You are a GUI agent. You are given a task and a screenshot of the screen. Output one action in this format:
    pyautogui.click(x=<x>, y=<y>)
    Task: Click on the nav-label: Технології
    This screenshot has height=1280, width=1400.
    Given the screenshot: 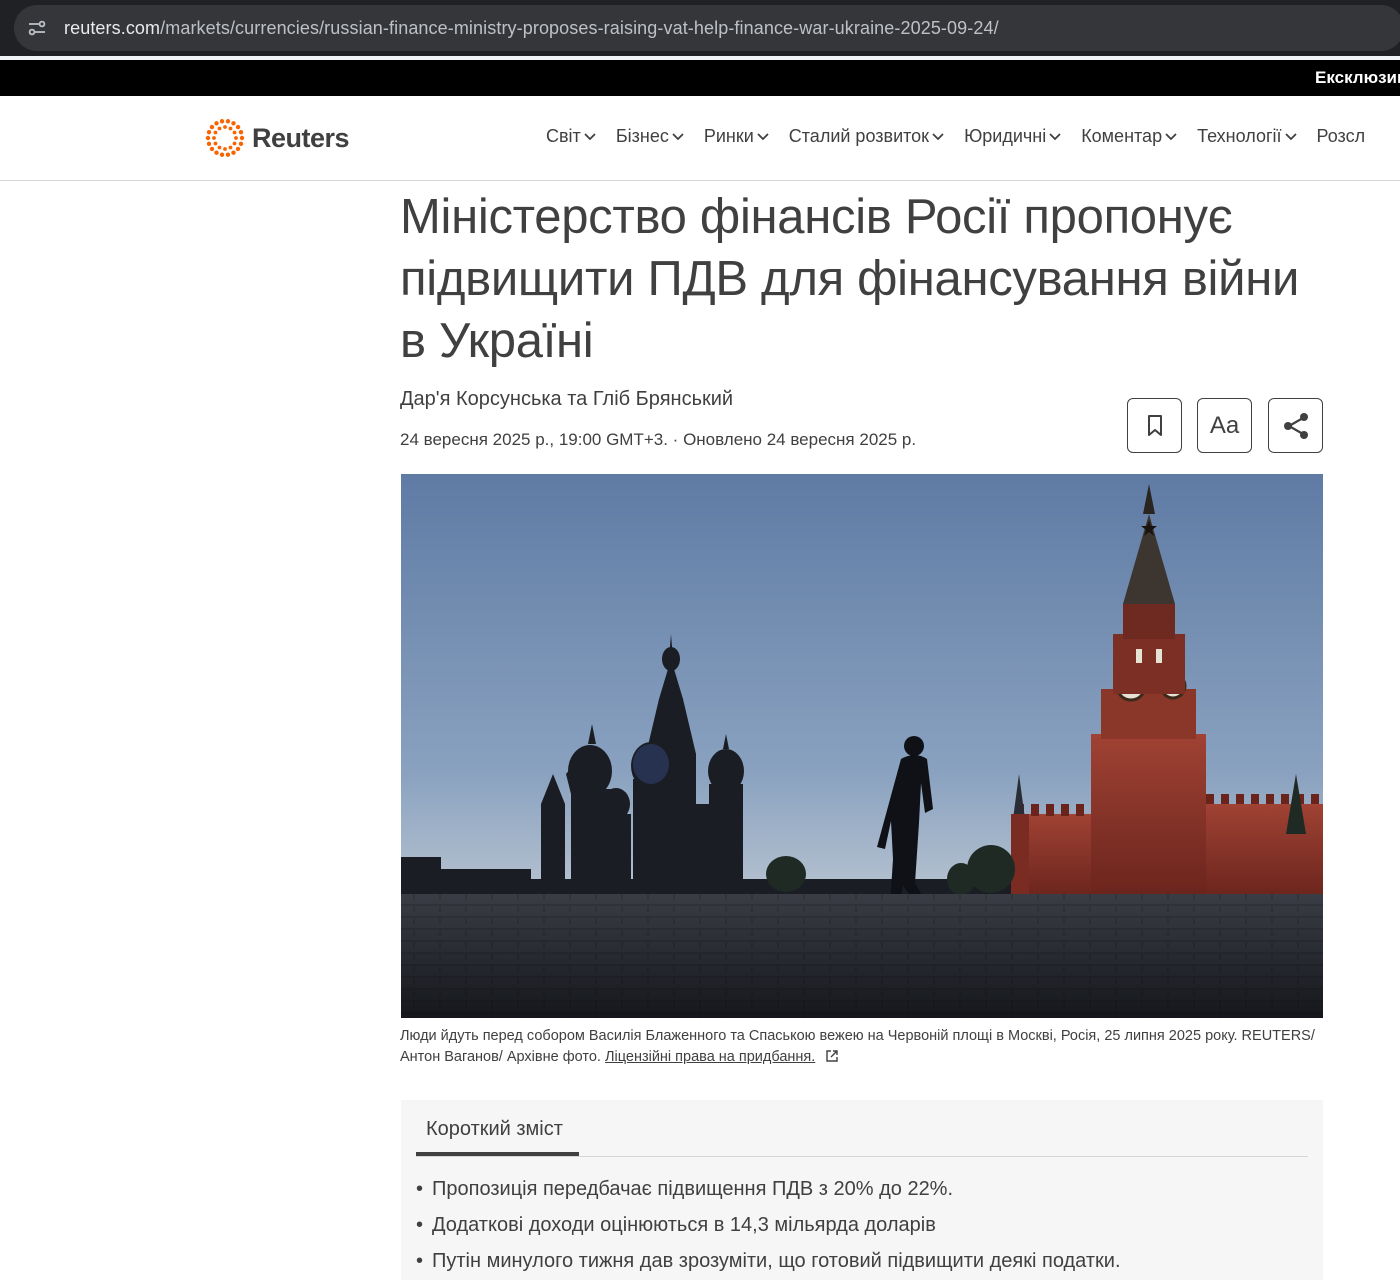 What is the action you would take?
    pyautogui.click(x=1239, y=136)
    